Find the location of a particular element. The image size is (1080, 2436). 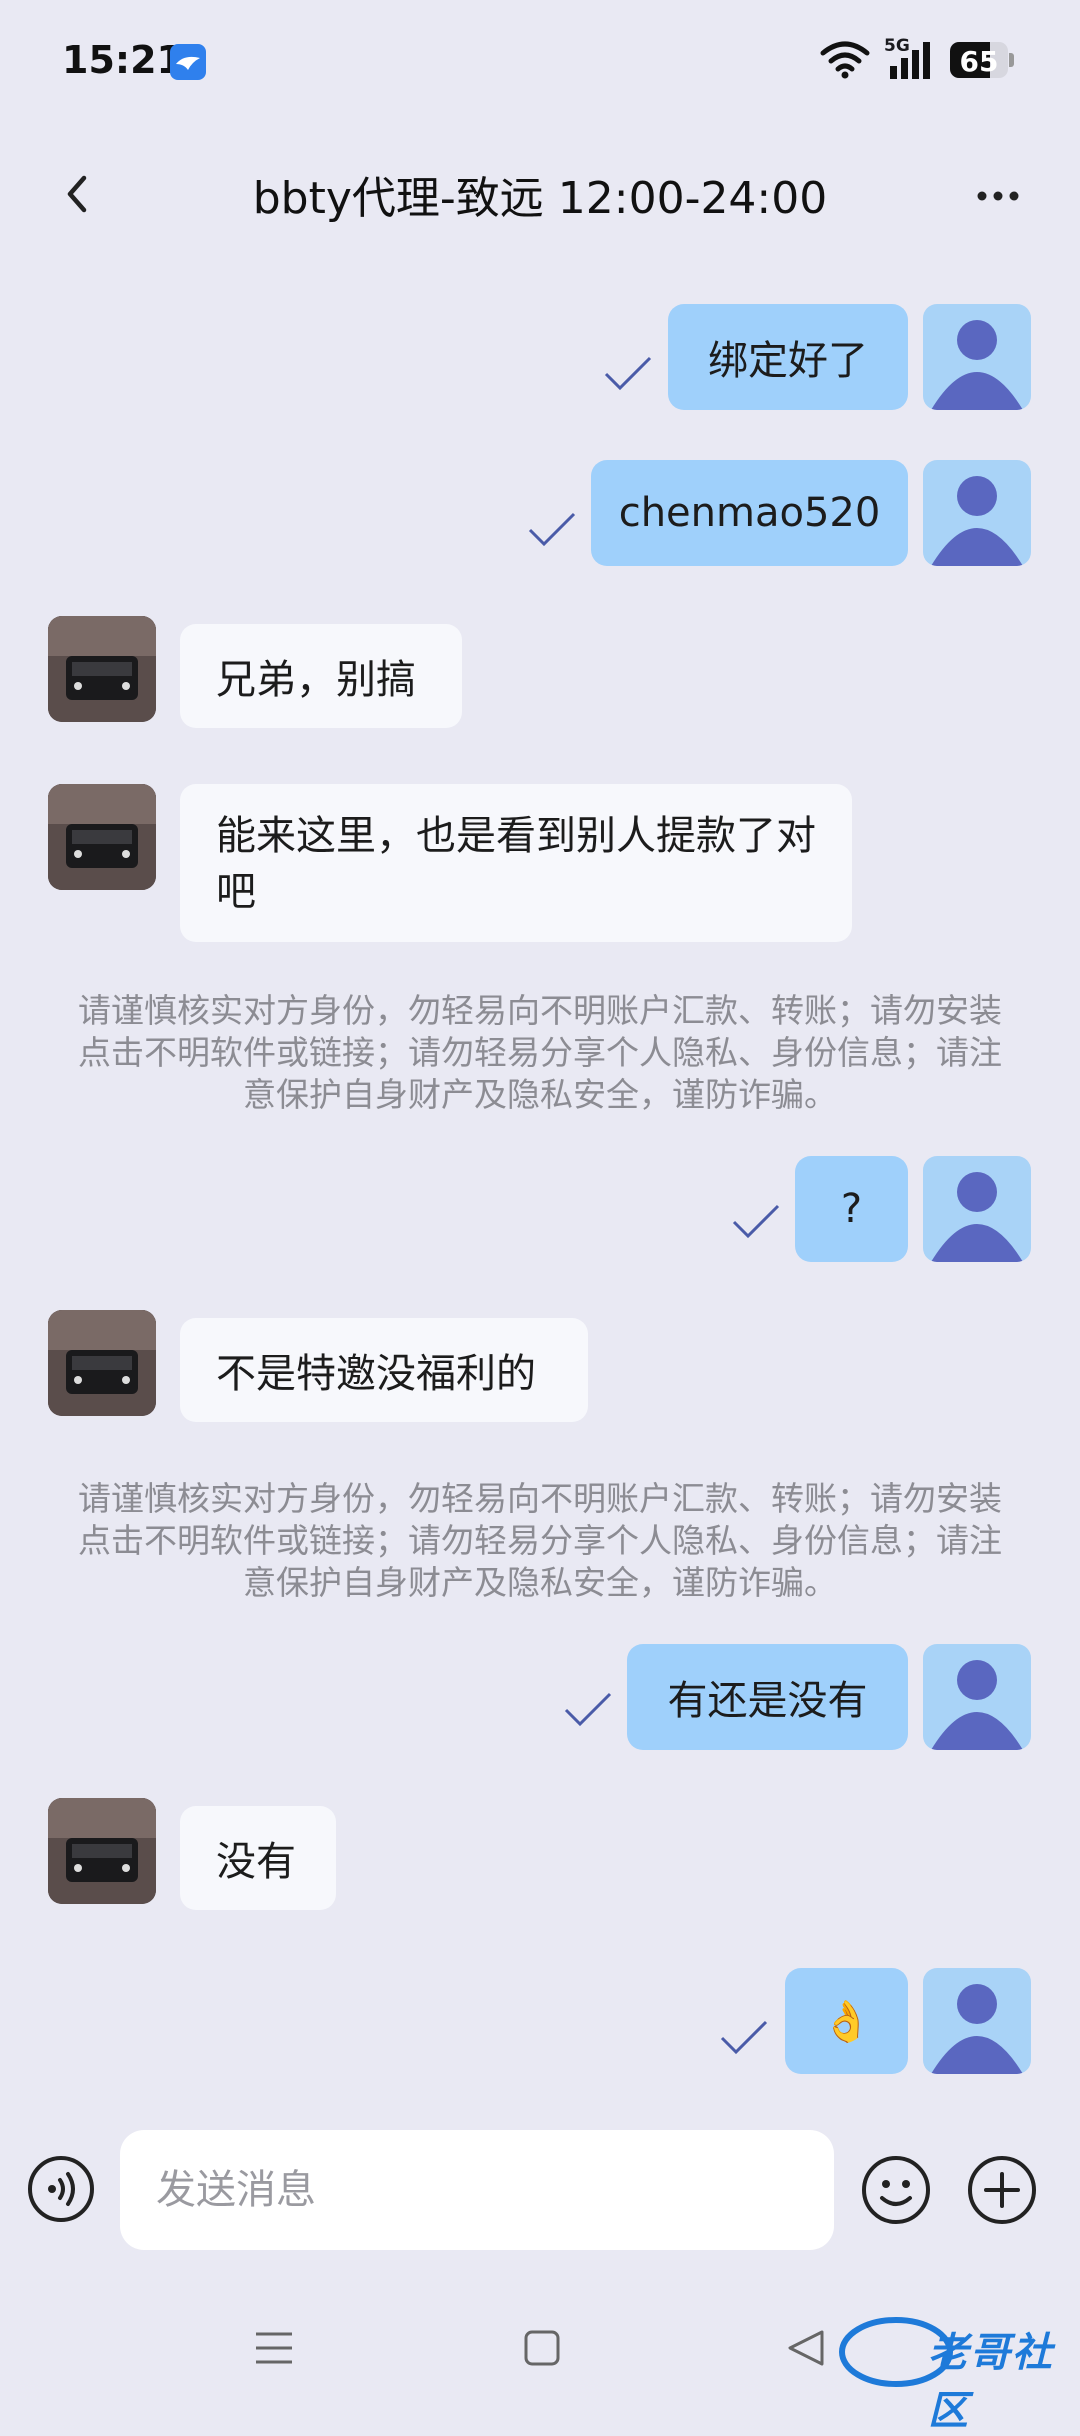

message-incoming: 没有 is located at coordinates (258, 1858).